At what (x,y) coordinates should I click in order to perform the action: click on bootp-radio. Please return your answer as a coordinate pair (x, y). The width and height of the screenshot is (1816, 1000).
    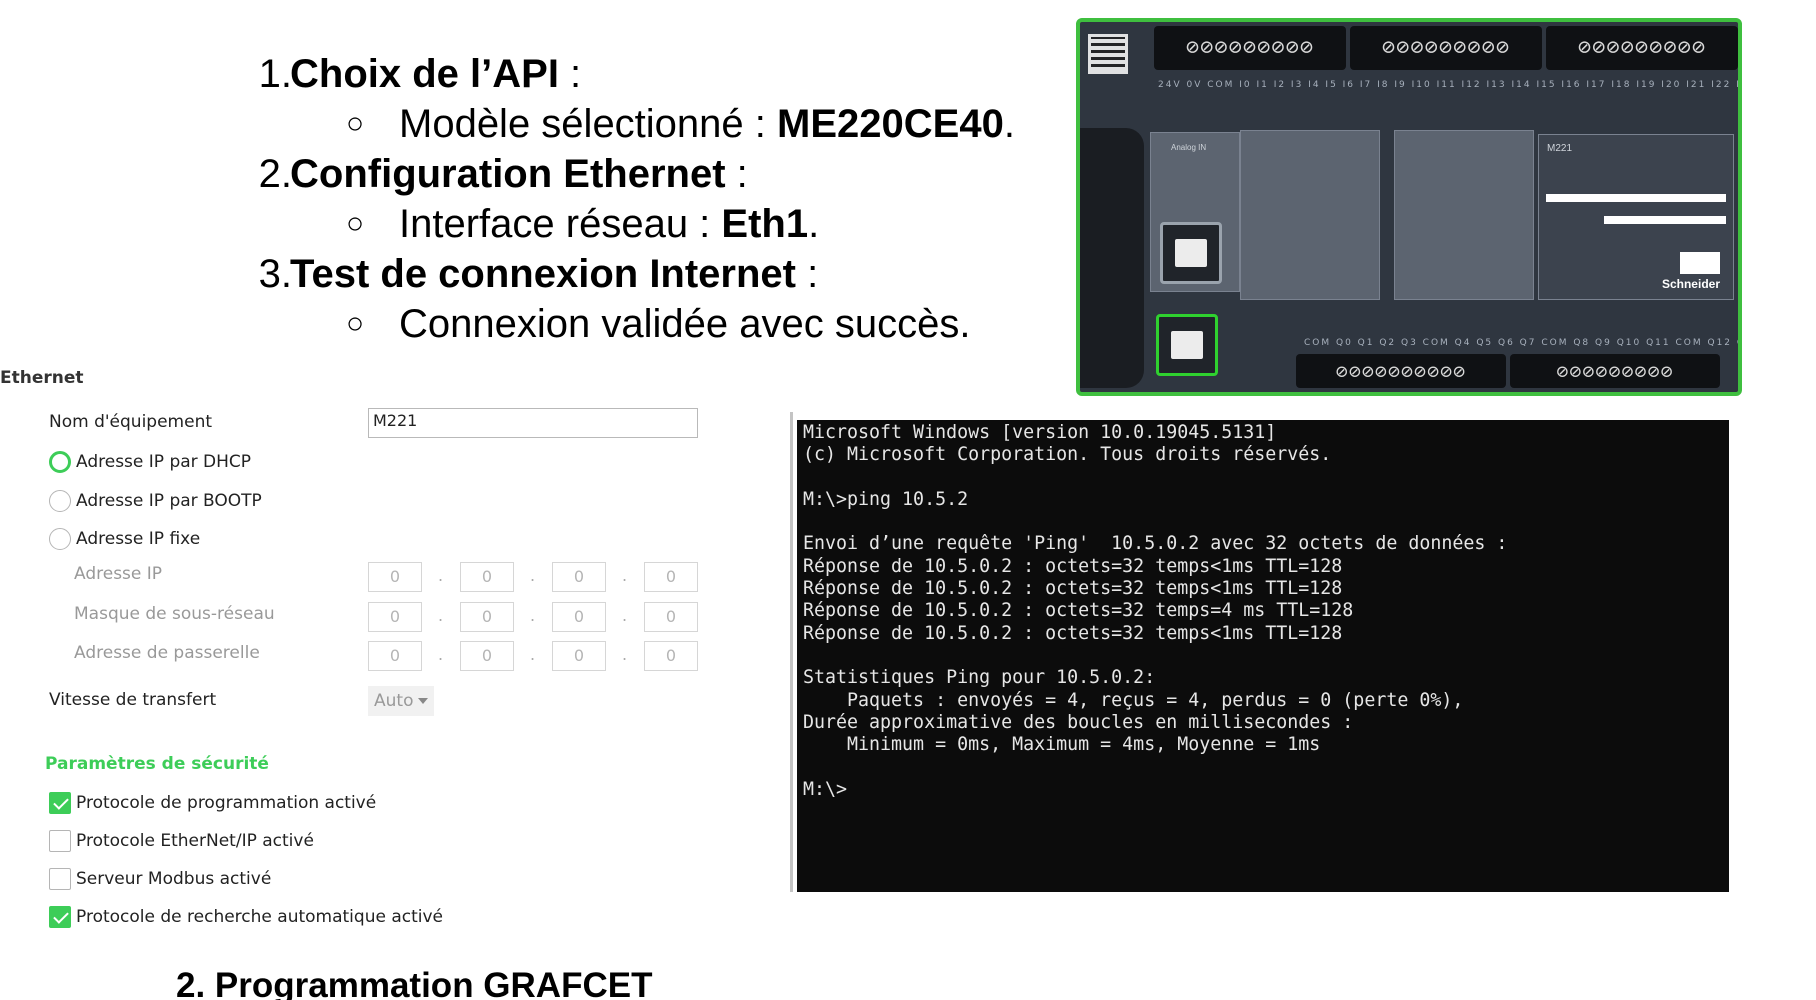
    Looking at the image, I should click on (60, 501).